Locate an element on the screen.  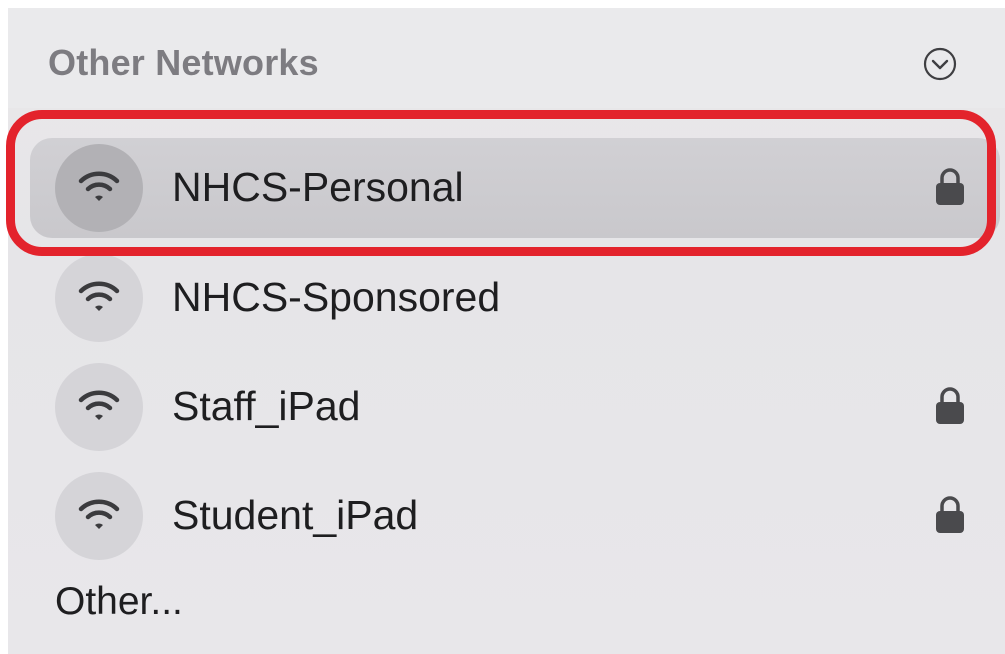
network-row-student-ipad: Student_iPad is located at coordinates (515, 516).